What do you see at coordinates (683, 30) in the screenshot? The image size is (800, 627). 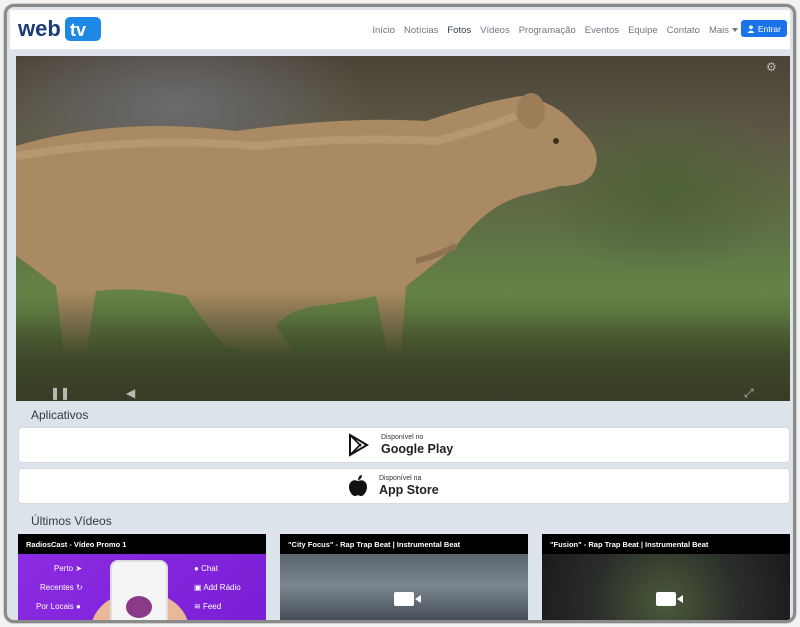 I see `nav-contato: Contato` at bounding box center [683, 30].